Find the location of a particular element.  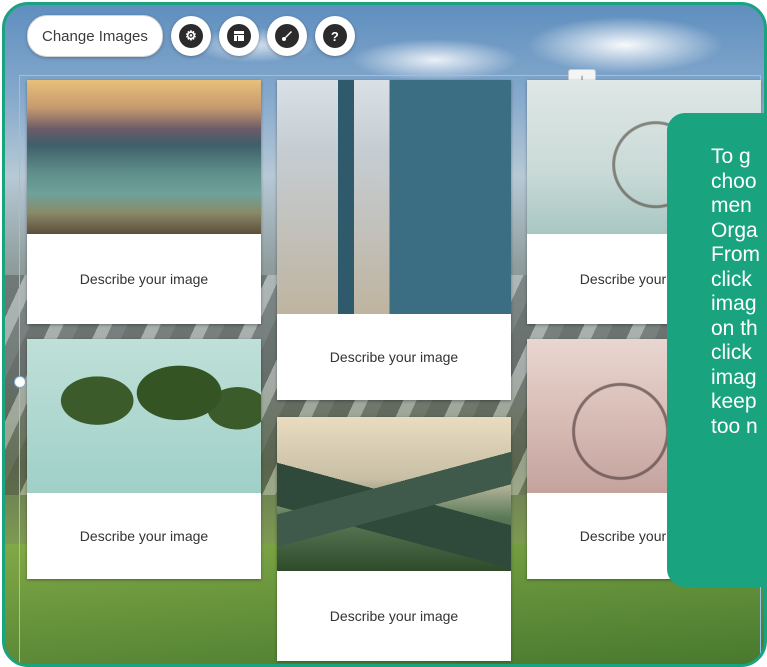

help-button: ? is located at coordinates (334, 36).